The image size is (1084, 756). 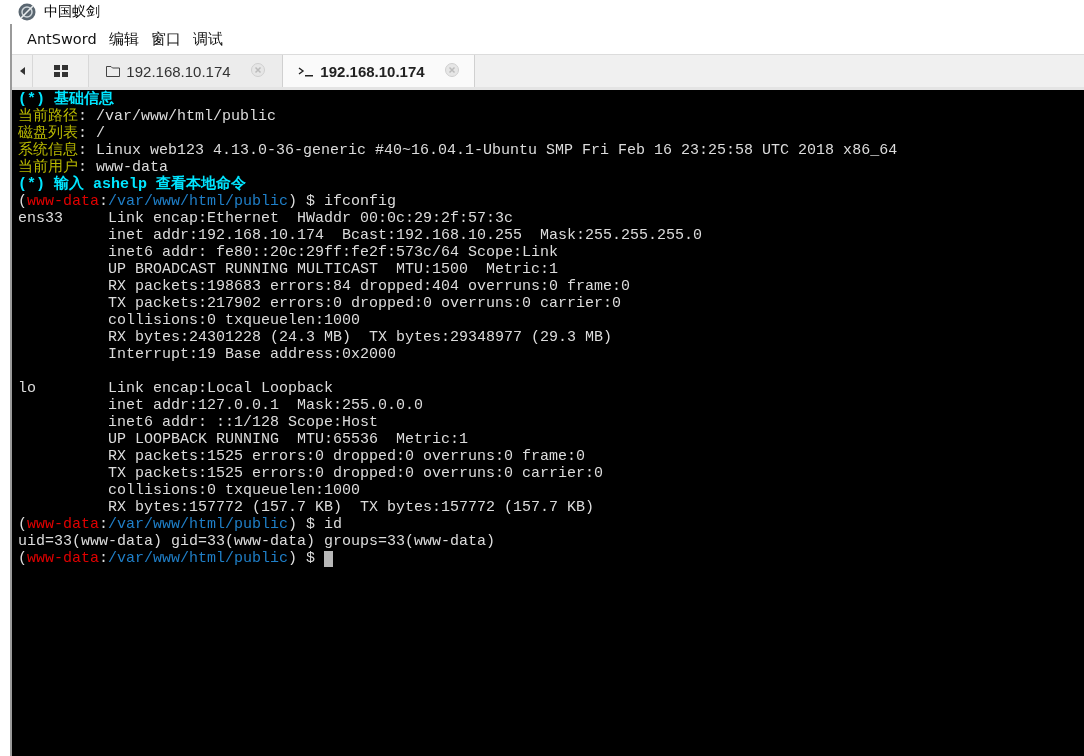 I want to click on terminal-line: inet addr:127.0.0.1 Mask:255.0.0.0, so click(x=265, y=405).